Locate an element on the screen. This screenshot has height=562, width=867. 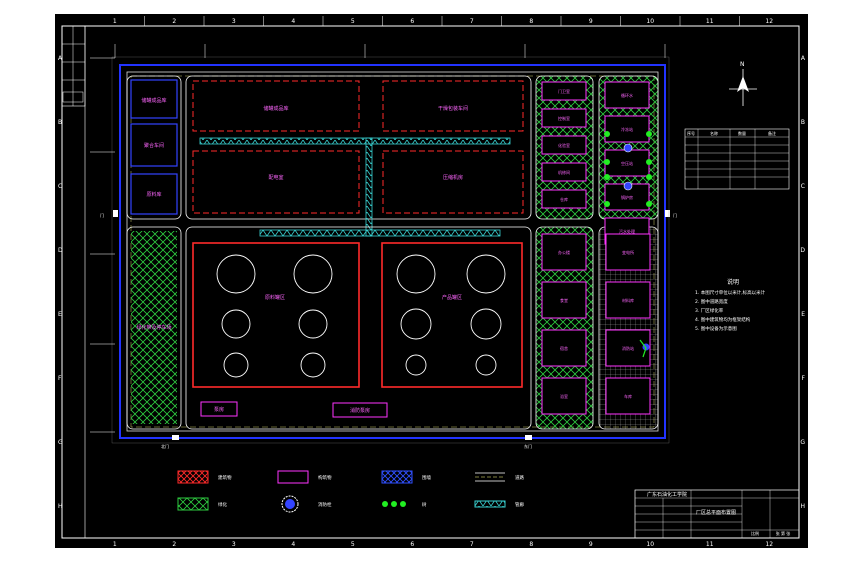
svg-text: 厂区总平面布置图 is located at coordinates (716, 512).